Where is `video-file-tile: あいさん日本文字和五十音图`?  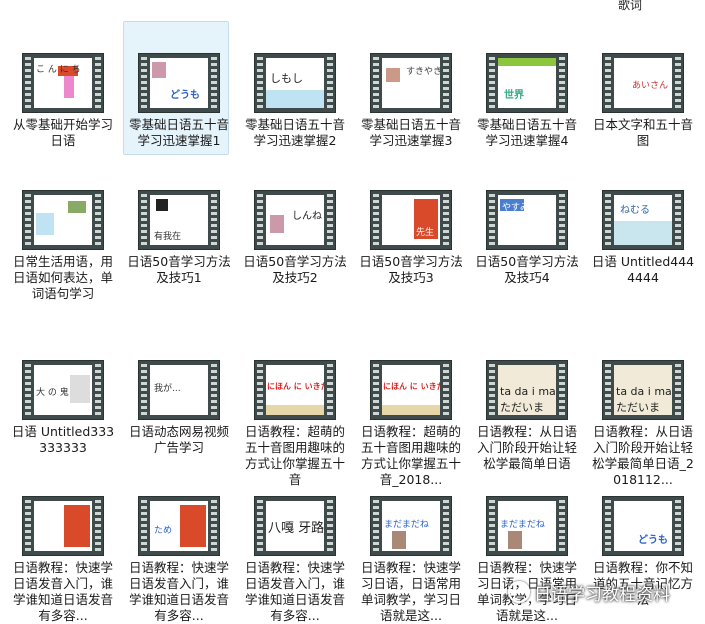 video-file-tile: あいさん日本文字和五十音图 is located at coordinates (643, 101).